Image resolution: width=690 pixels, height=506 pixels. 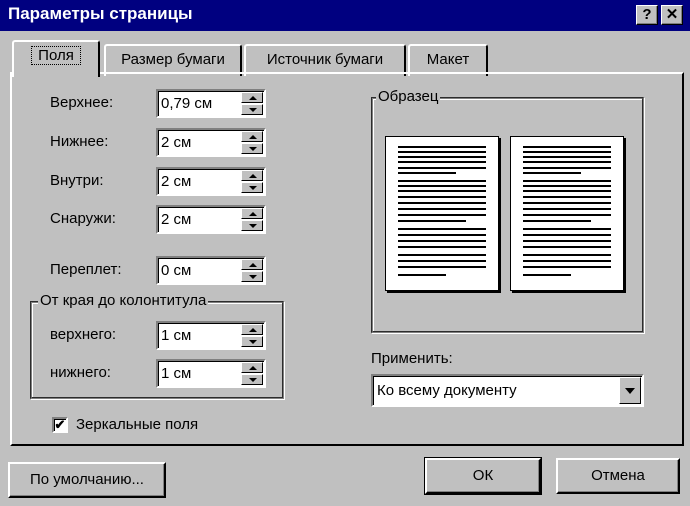 What do you see at coordinates (447, 390) in the screenshot?
I see `apply-to-value: Ко всему документу` at bounding box center [447, 390].